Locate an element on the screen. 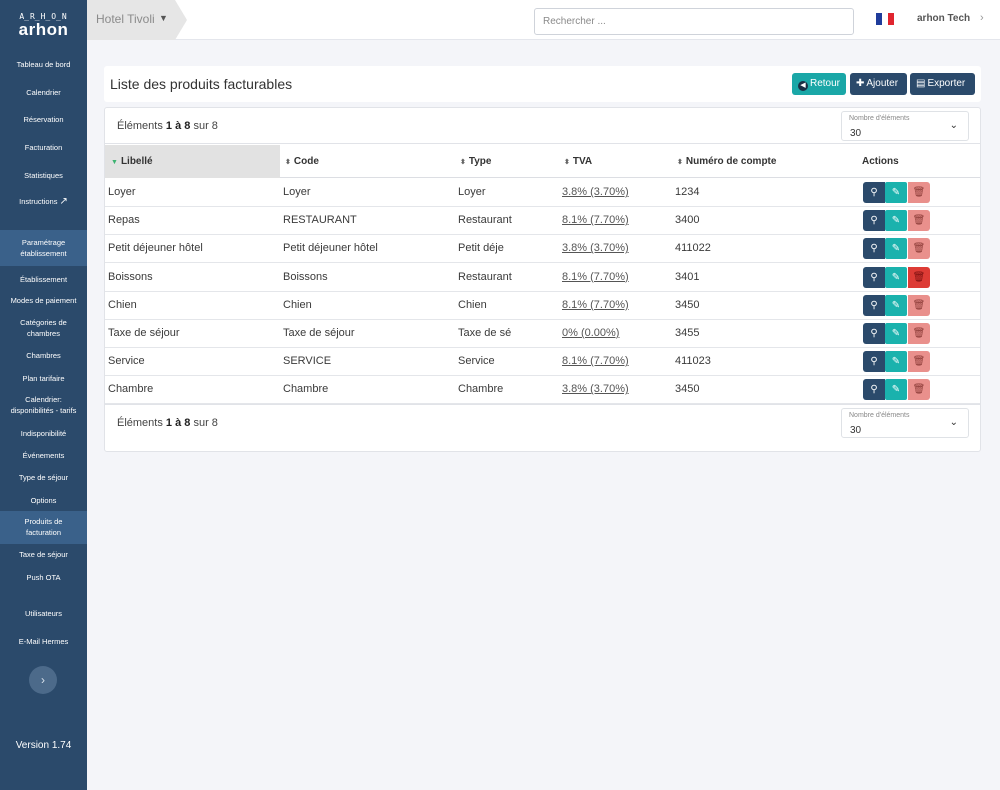 This screenshot has height=790, width=1000. cell-tva: 0% (0.00%) is located at coordinates (590, 333).